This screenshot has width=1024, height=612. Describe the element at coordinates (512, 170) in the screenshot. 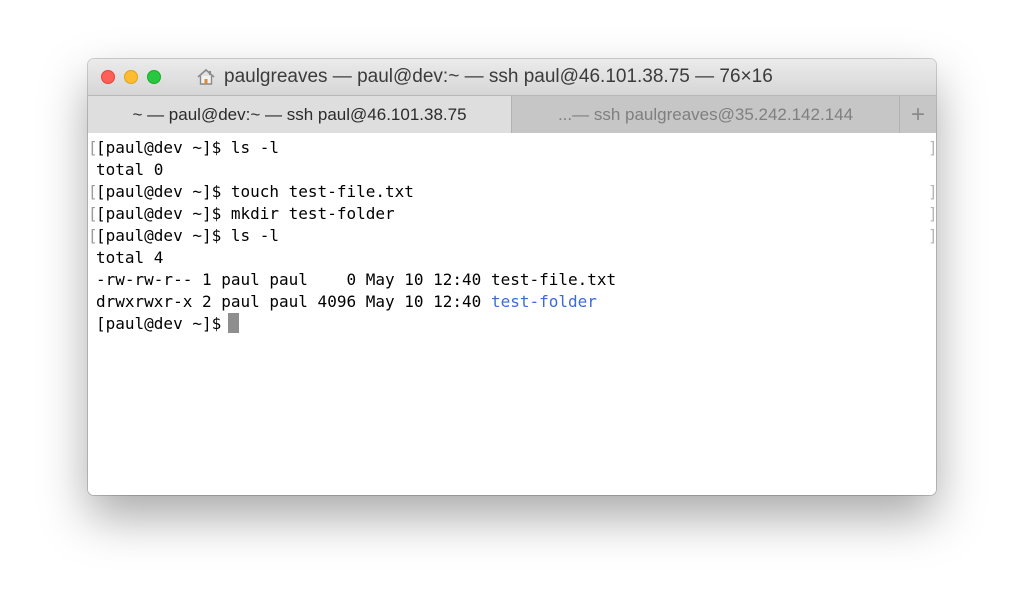

I see `terminal-line: total 0` at that location.